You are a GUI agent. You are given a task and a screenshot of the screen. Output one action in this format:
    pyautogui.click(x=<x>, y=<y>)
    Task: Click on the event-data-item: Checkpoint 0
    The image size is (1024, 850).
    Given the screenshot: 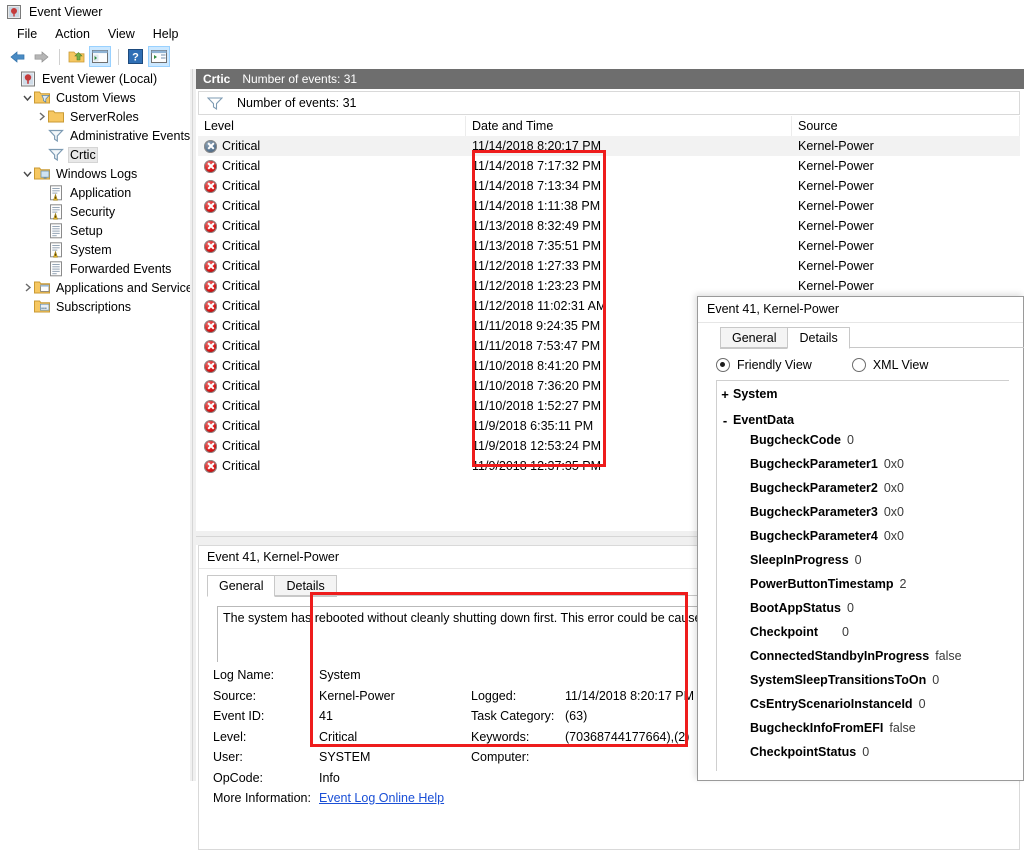 What is the action you would take?
    pyautogui.click(x=863, y=637)
    